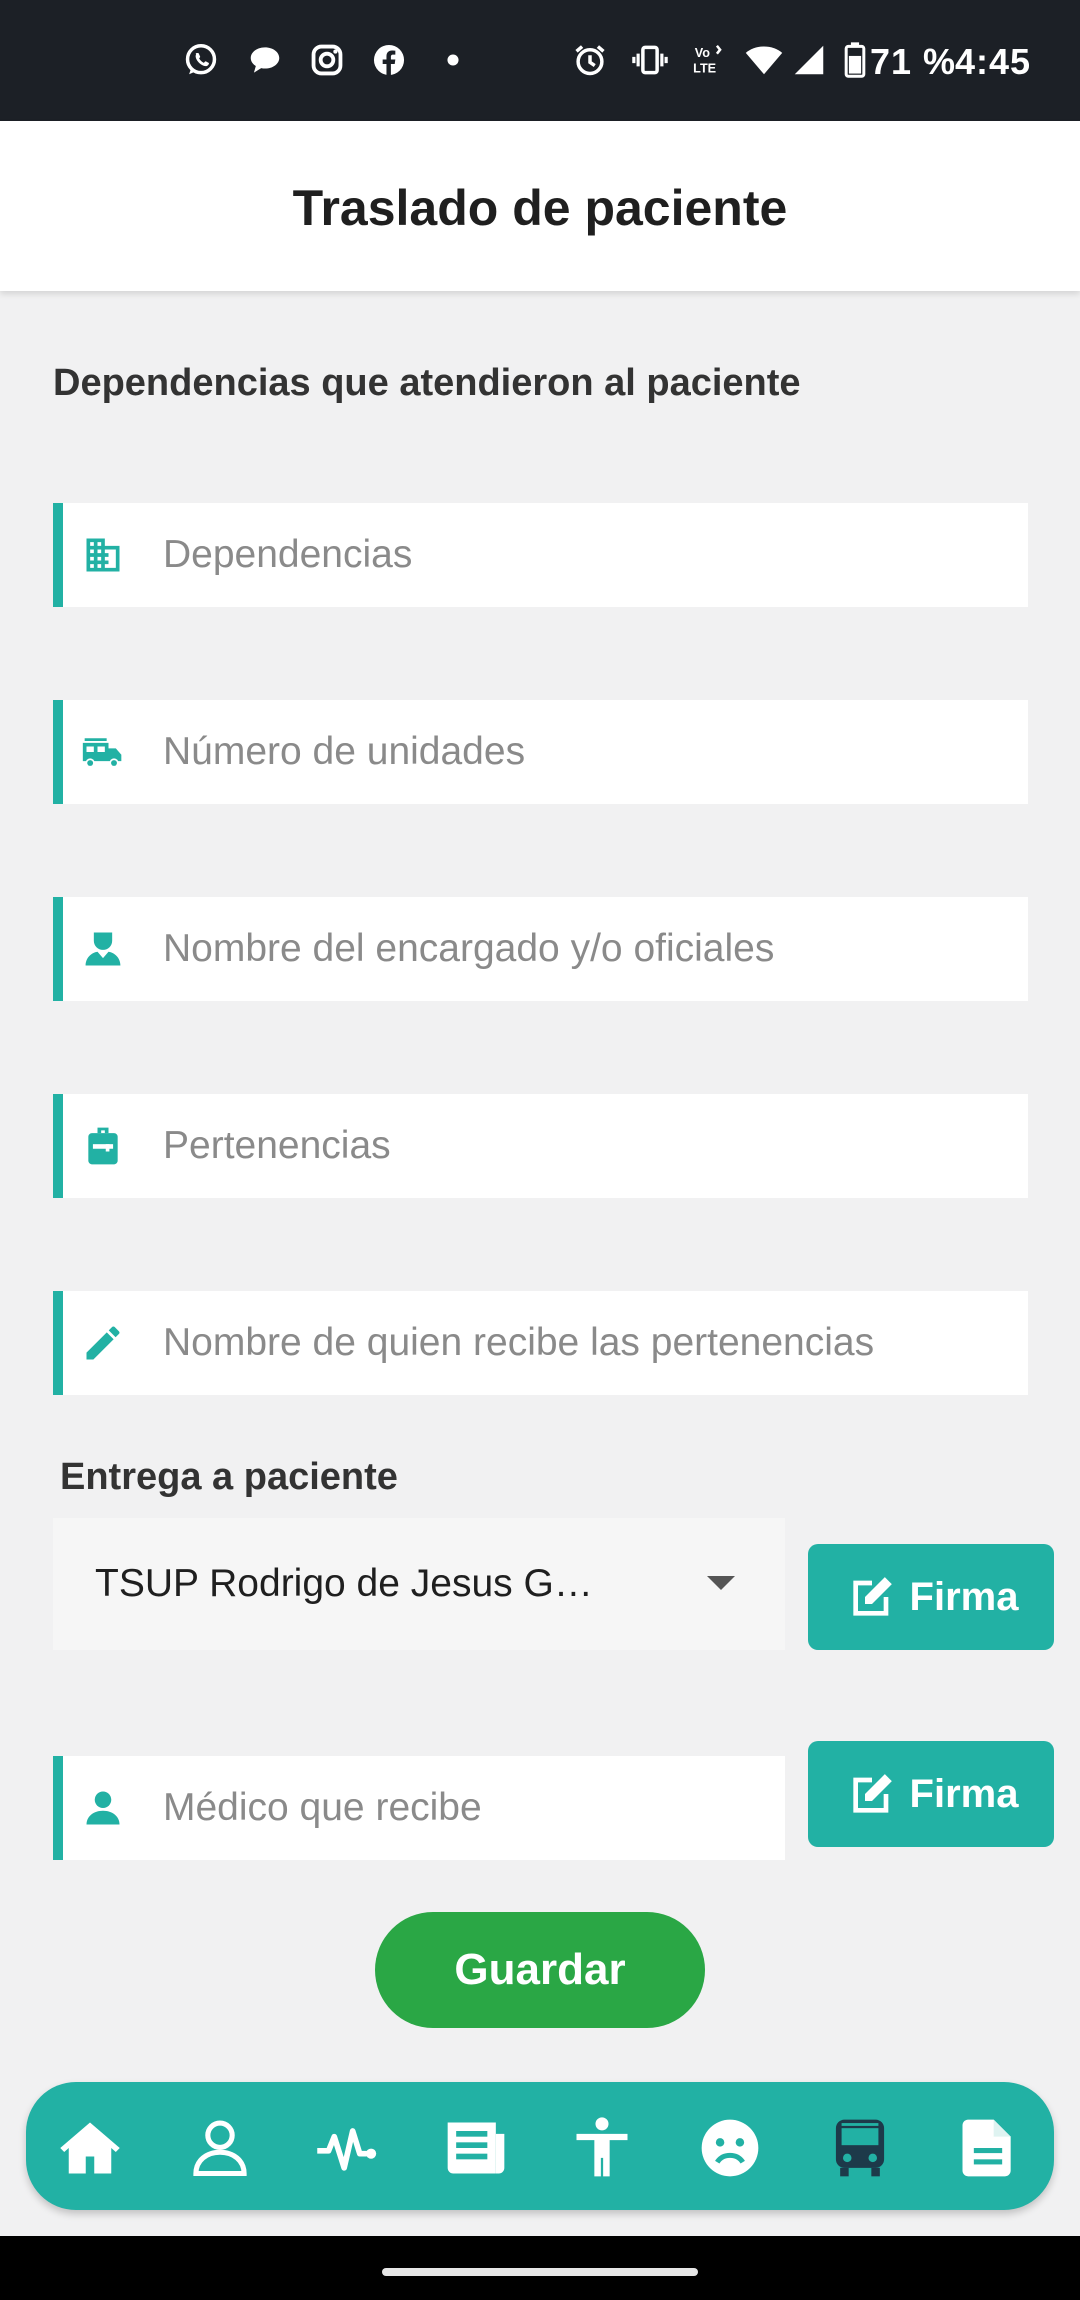  I want to click on fire-truck-icon, so click(103, 752).